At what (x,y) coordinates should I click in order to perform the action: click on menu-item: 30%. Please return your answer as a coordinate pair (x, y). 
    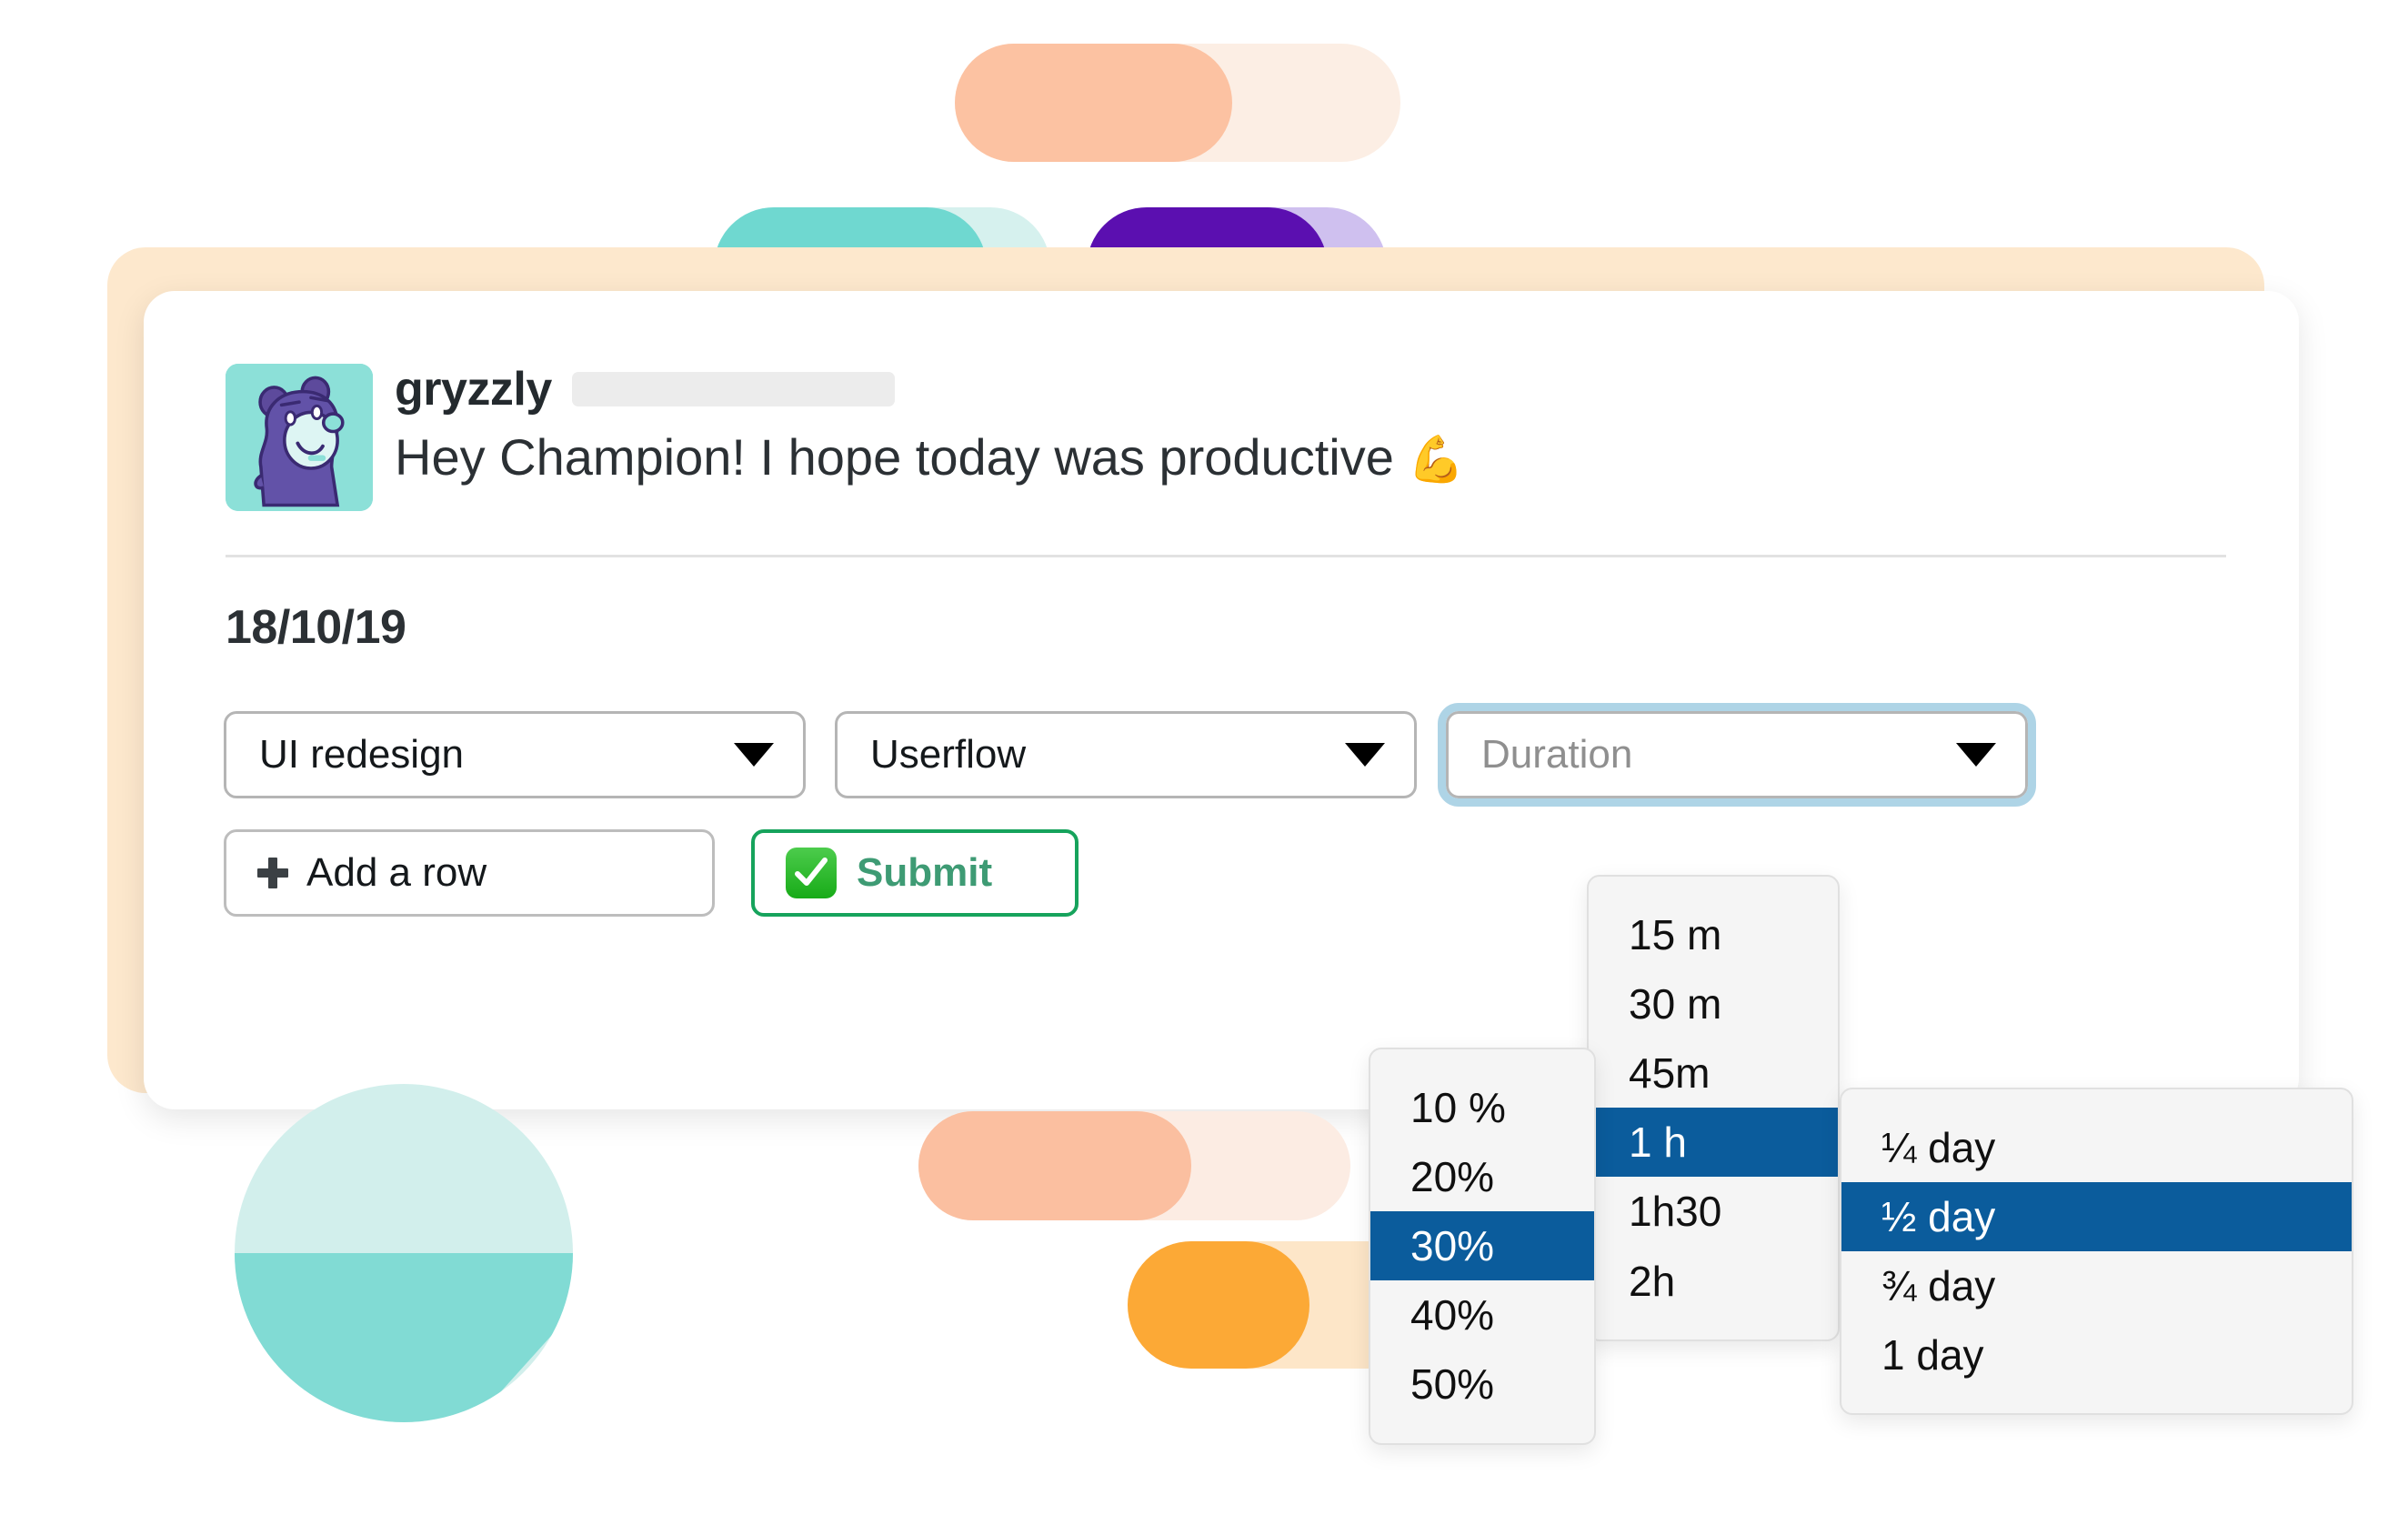
    Looking at the image, I should click on (1482, 1246).